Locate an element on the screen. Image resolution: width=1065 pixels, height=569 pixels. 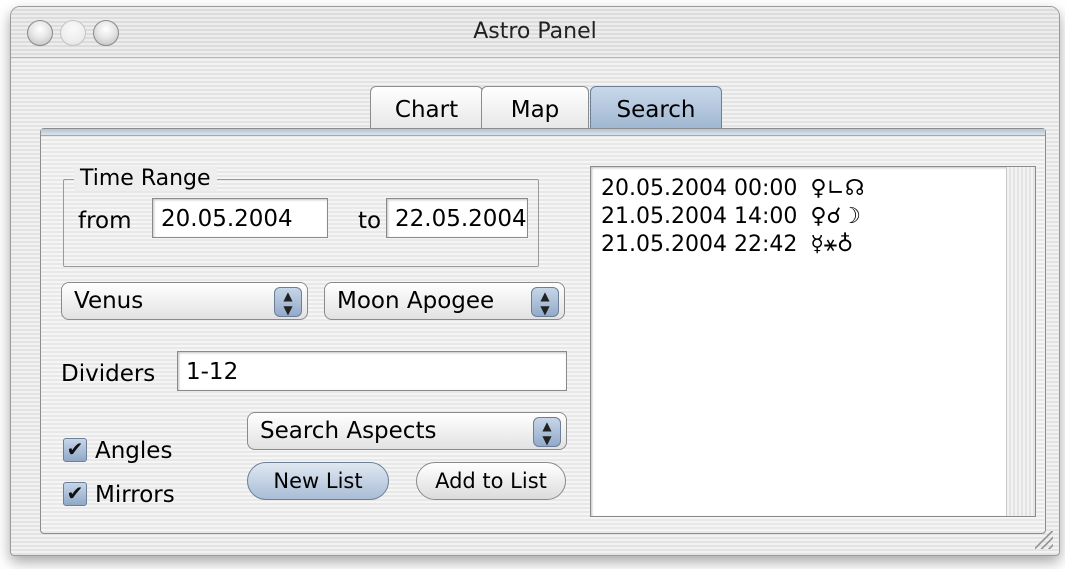
result-datetime: 21.05.2004 14:00 is located at coordinates (699, 216).